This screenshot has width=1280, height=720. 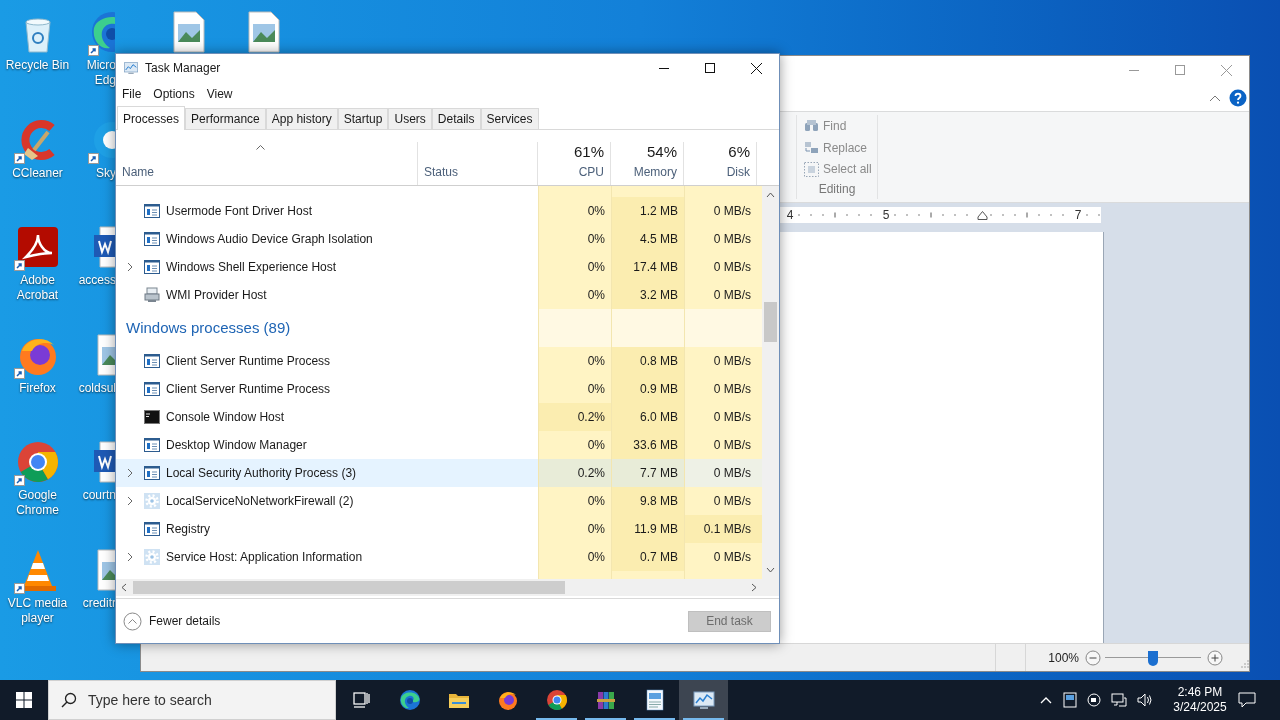 I want to click on process-name: Client Server Runtime Process, so click(x=248, y=361).